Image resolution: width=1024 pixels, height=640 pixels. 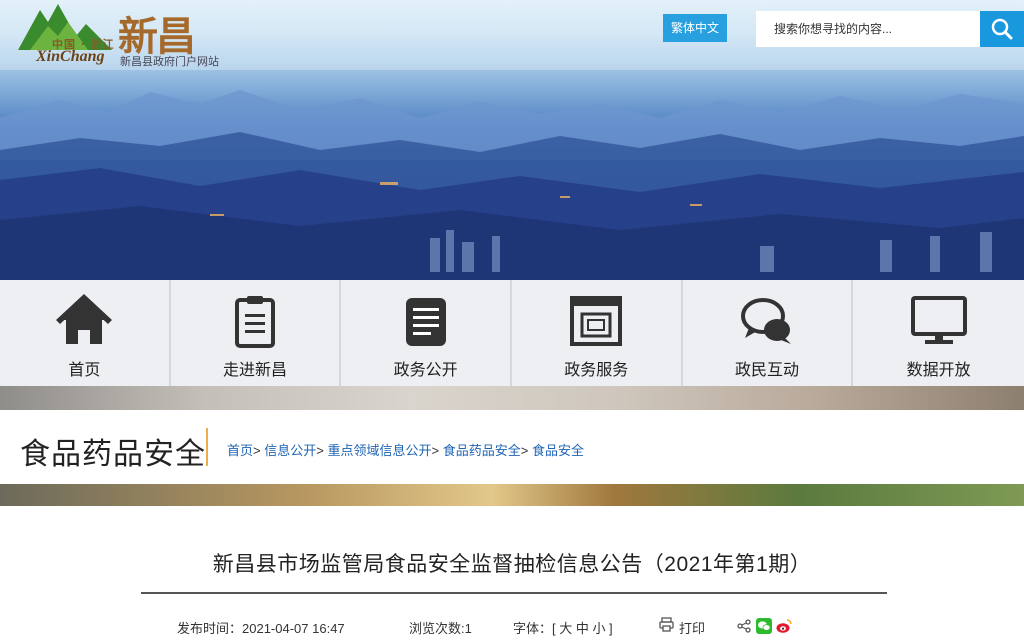 What do you see at coordinates (207, 447) in the screenshot?
I see `title-divider` at bounding box center [207, 447].